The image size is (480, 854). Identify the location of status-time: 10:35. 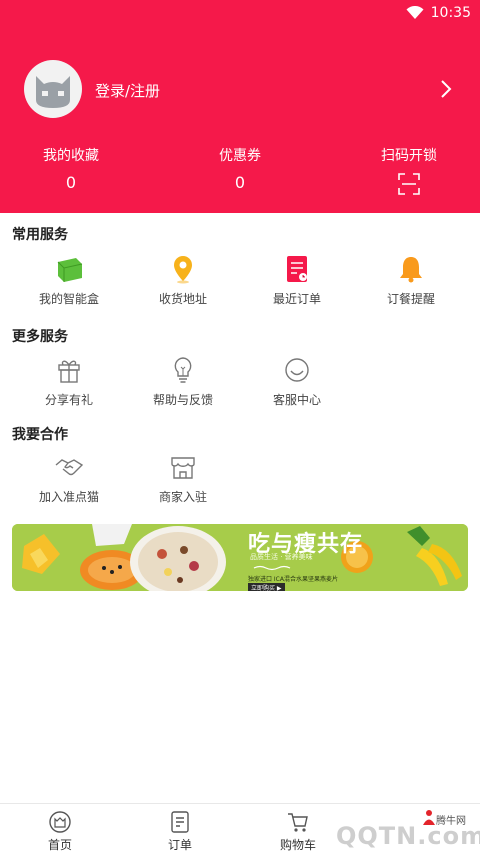
(450, 13).